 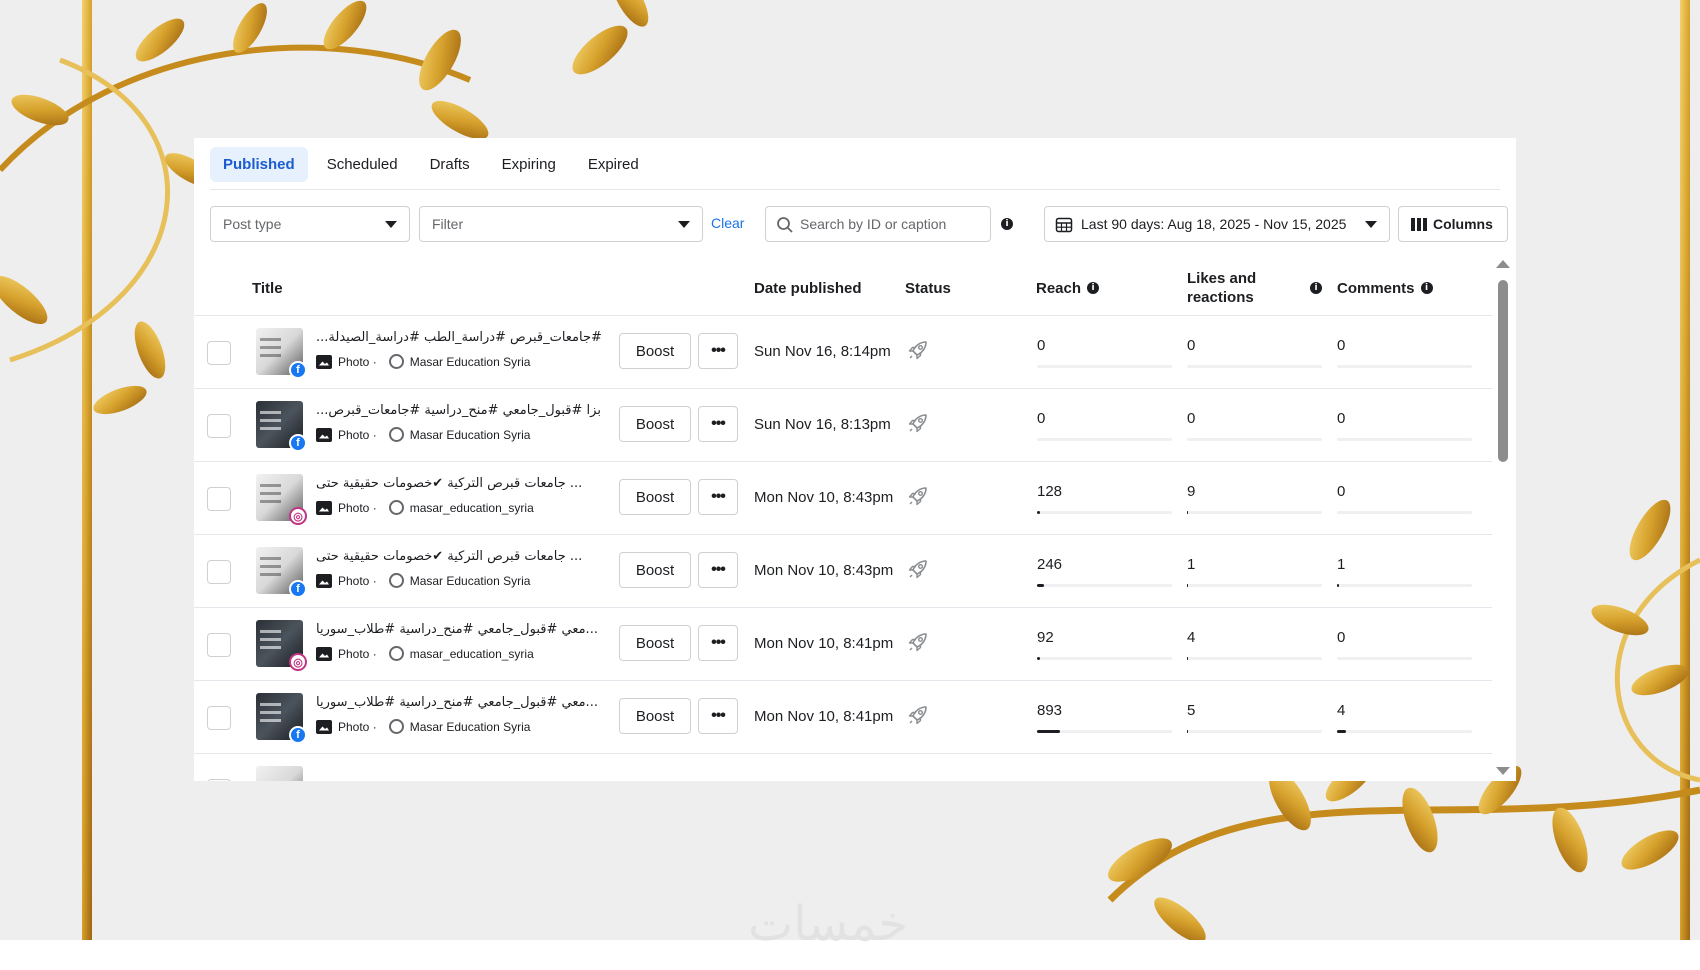 What do you see at coordinates (843, 767) in the screenshot?
I see `table-row-partial` at bounding box center [843, 767].